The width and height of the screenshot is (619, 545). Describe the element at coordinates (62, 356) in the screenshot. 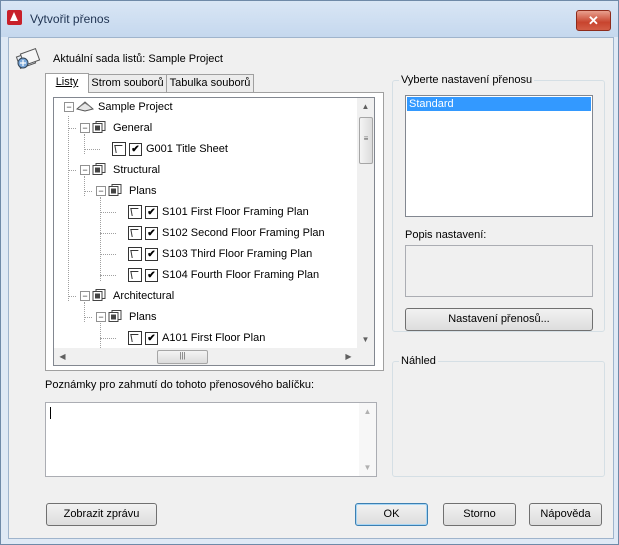

I see `scroll-left-arrow-icon: ◀` at that location.